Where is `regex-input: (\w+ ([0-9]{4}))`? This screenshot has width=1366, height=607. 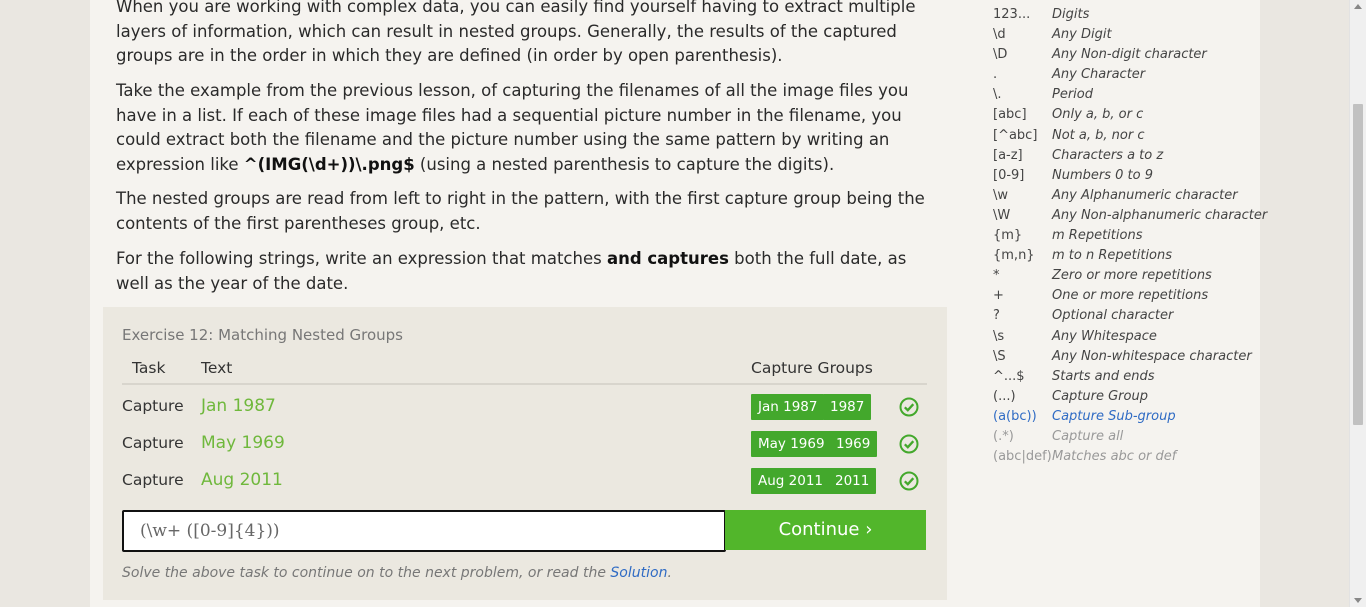
regex-input: (\w+ ([0-9]{4})) is located at coordinates (424, 531).